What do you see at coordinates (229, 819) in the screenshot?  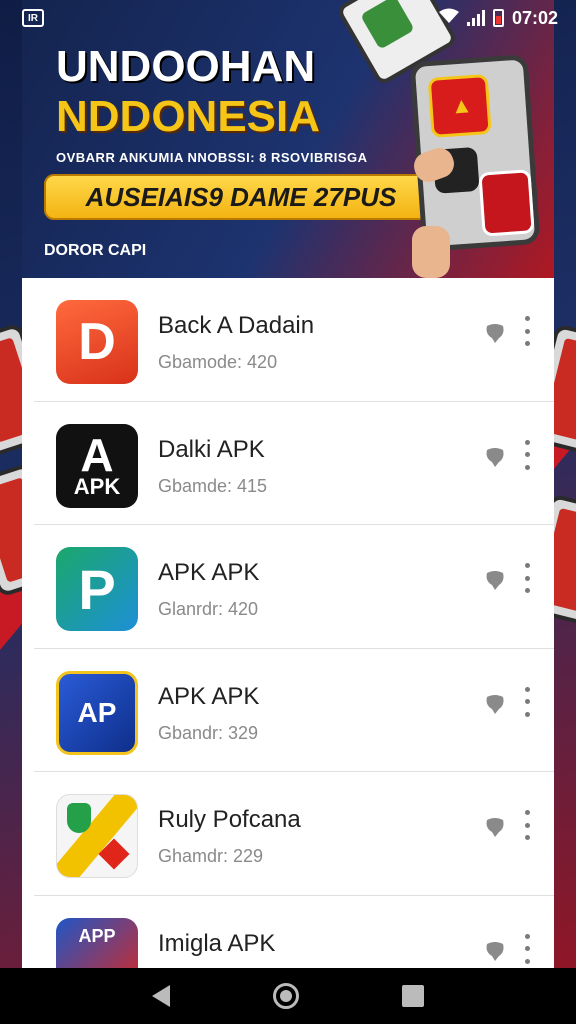 I see `app-name: Ruly Pofcana` at bounding box center [229, 819].